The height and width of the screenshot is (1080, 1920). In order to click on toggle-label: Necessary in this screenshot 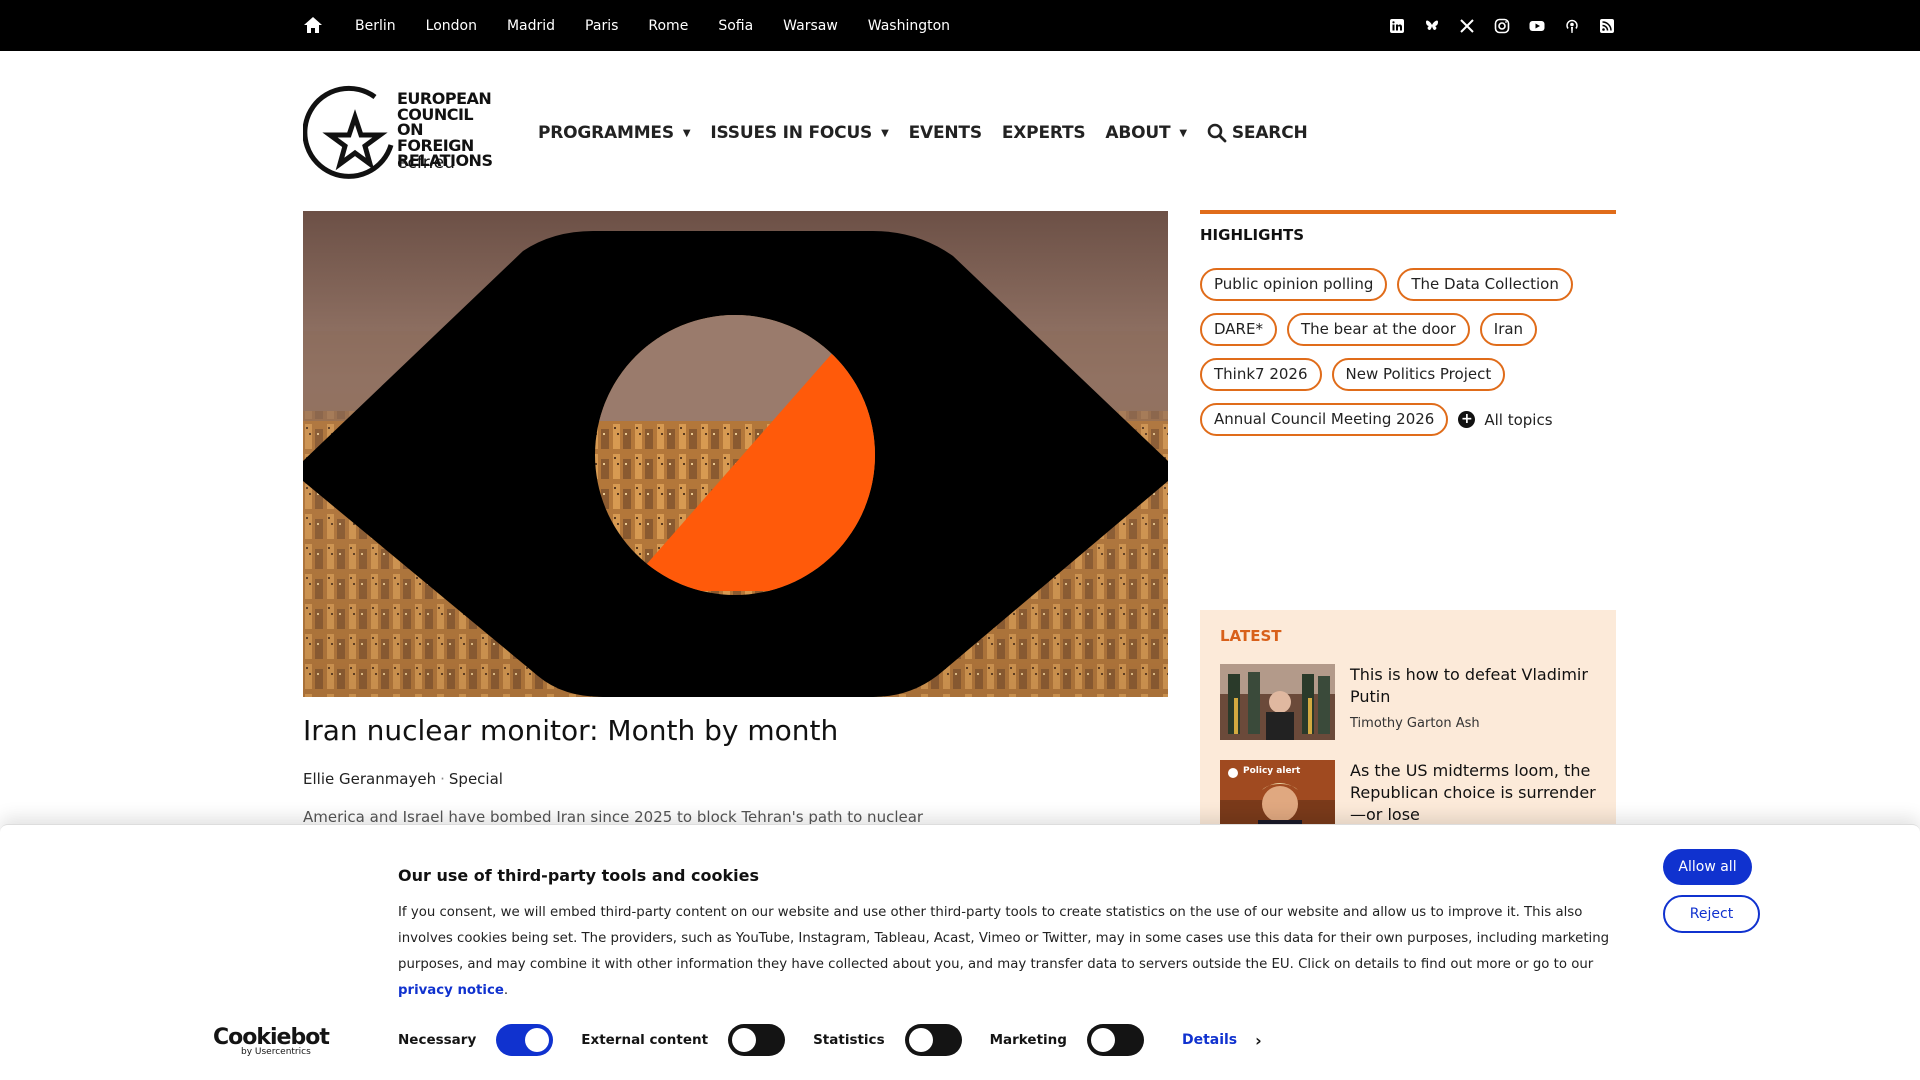, I will do `click(437, 1040)`.